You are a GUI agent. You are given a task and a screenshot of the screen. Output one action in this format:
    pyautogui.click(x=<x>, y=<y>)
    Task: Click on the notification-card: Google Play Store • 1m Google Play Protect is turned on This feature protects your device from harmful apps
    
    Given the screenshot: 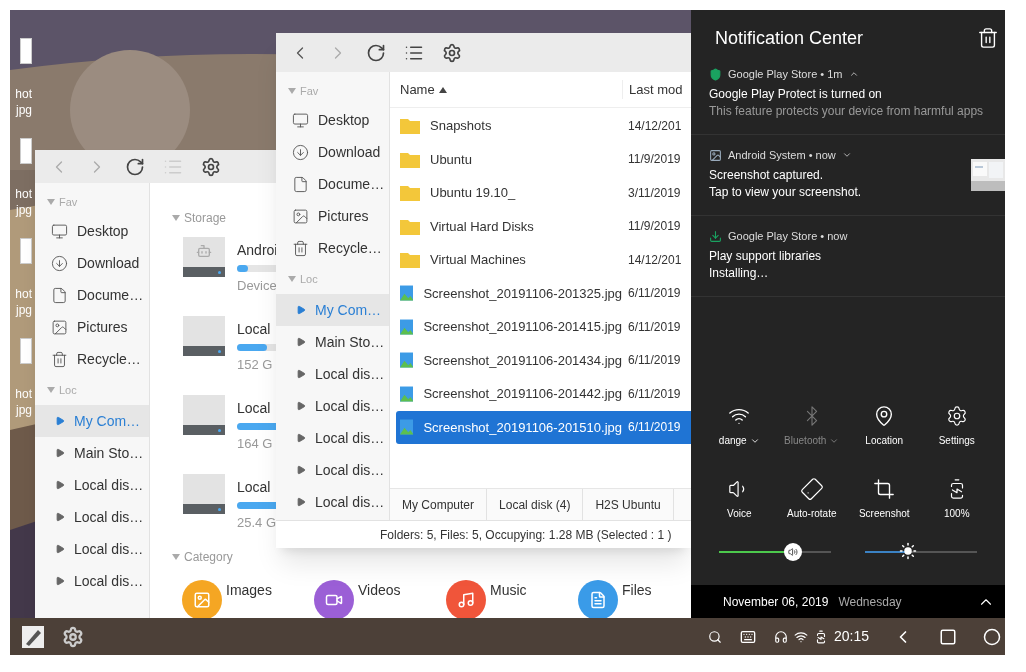 What is the action you would take?
    pyautogui.click(x=848, y=94)
    